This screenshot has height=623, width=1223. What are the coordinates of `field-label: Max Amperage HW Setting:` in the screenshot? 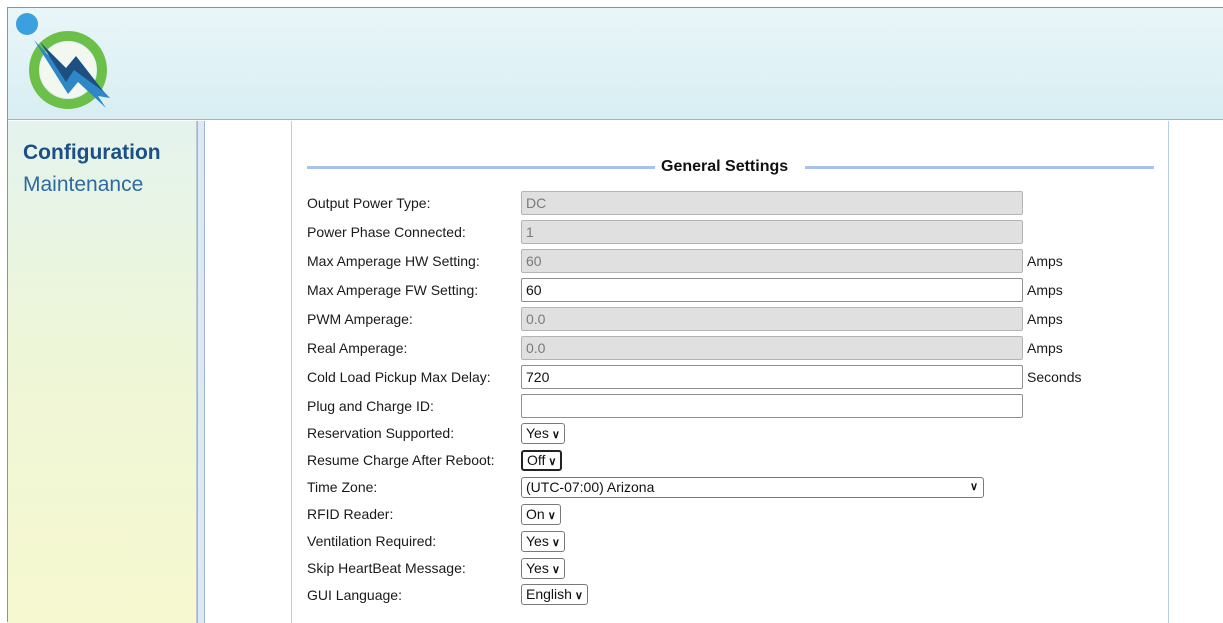 It's located at (393, 261).